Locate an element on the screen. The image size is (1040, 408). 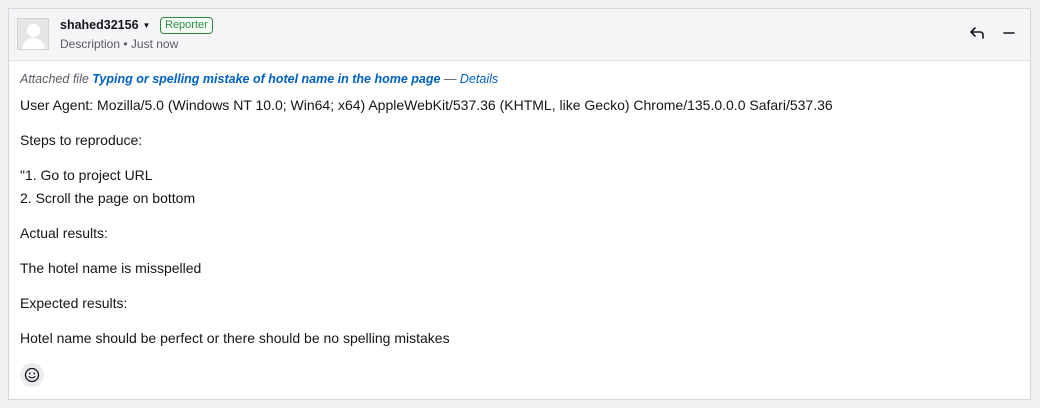
expected-heading: Expected results: is located at coordinates (74, 303).